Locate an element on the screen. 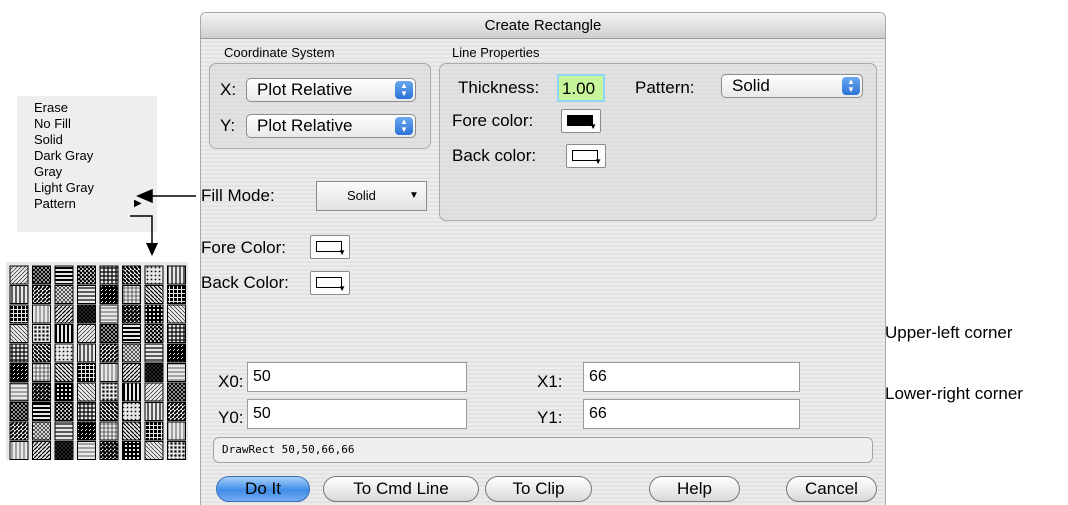 Image resolution: width=1068 pixels, height=505 pixels. fill-mode-popup: Solid ▼ is located at coordinates (371, 196).